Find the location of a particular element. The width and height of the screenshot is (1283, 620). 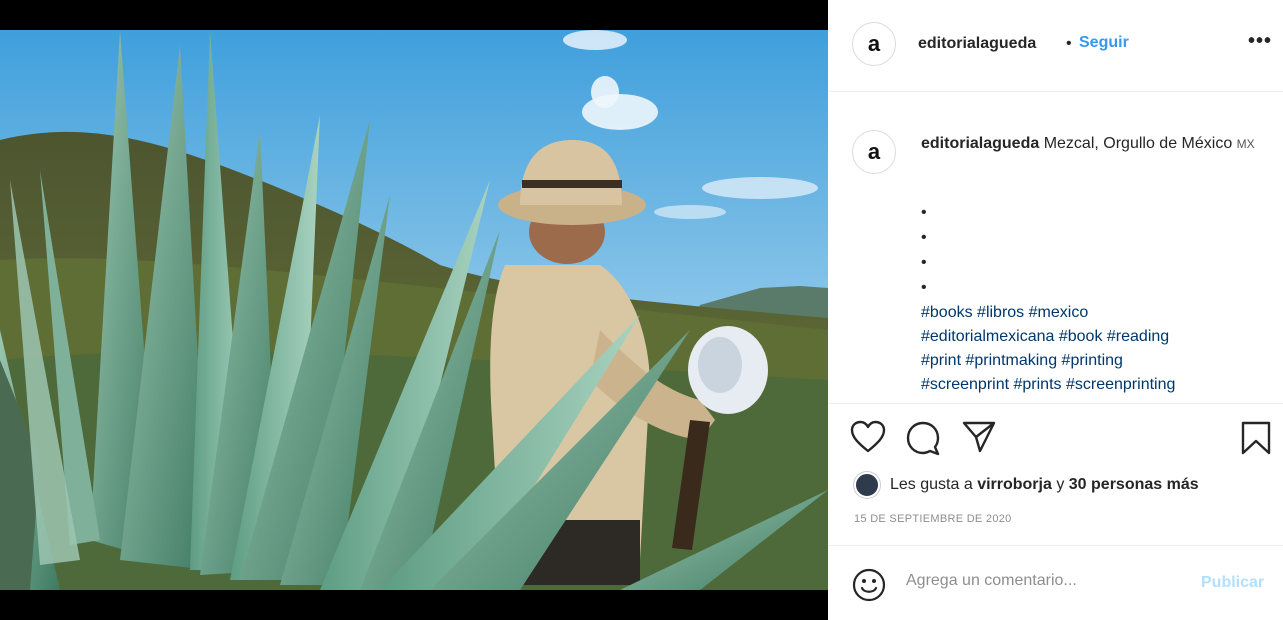

comment-bar: Publicar is located at coordinates (1055, 582).